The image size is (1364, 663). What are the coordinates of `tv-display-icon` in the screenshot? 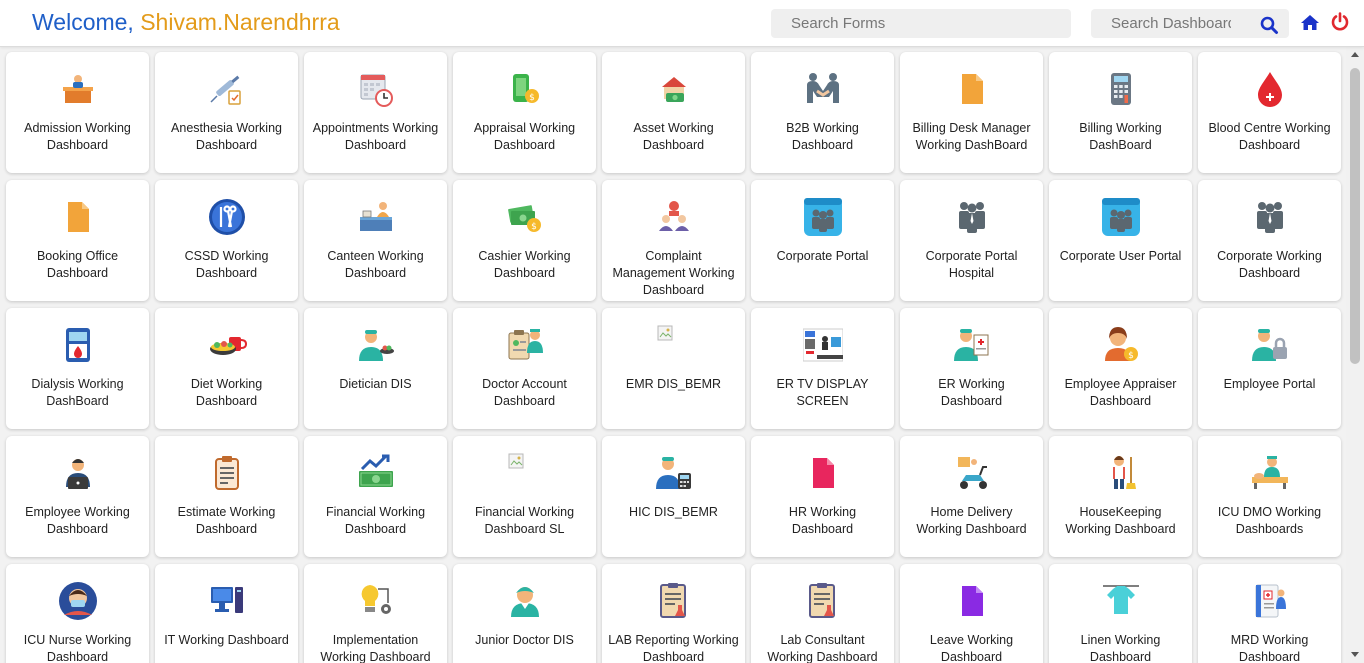 It's located at (822, 345).